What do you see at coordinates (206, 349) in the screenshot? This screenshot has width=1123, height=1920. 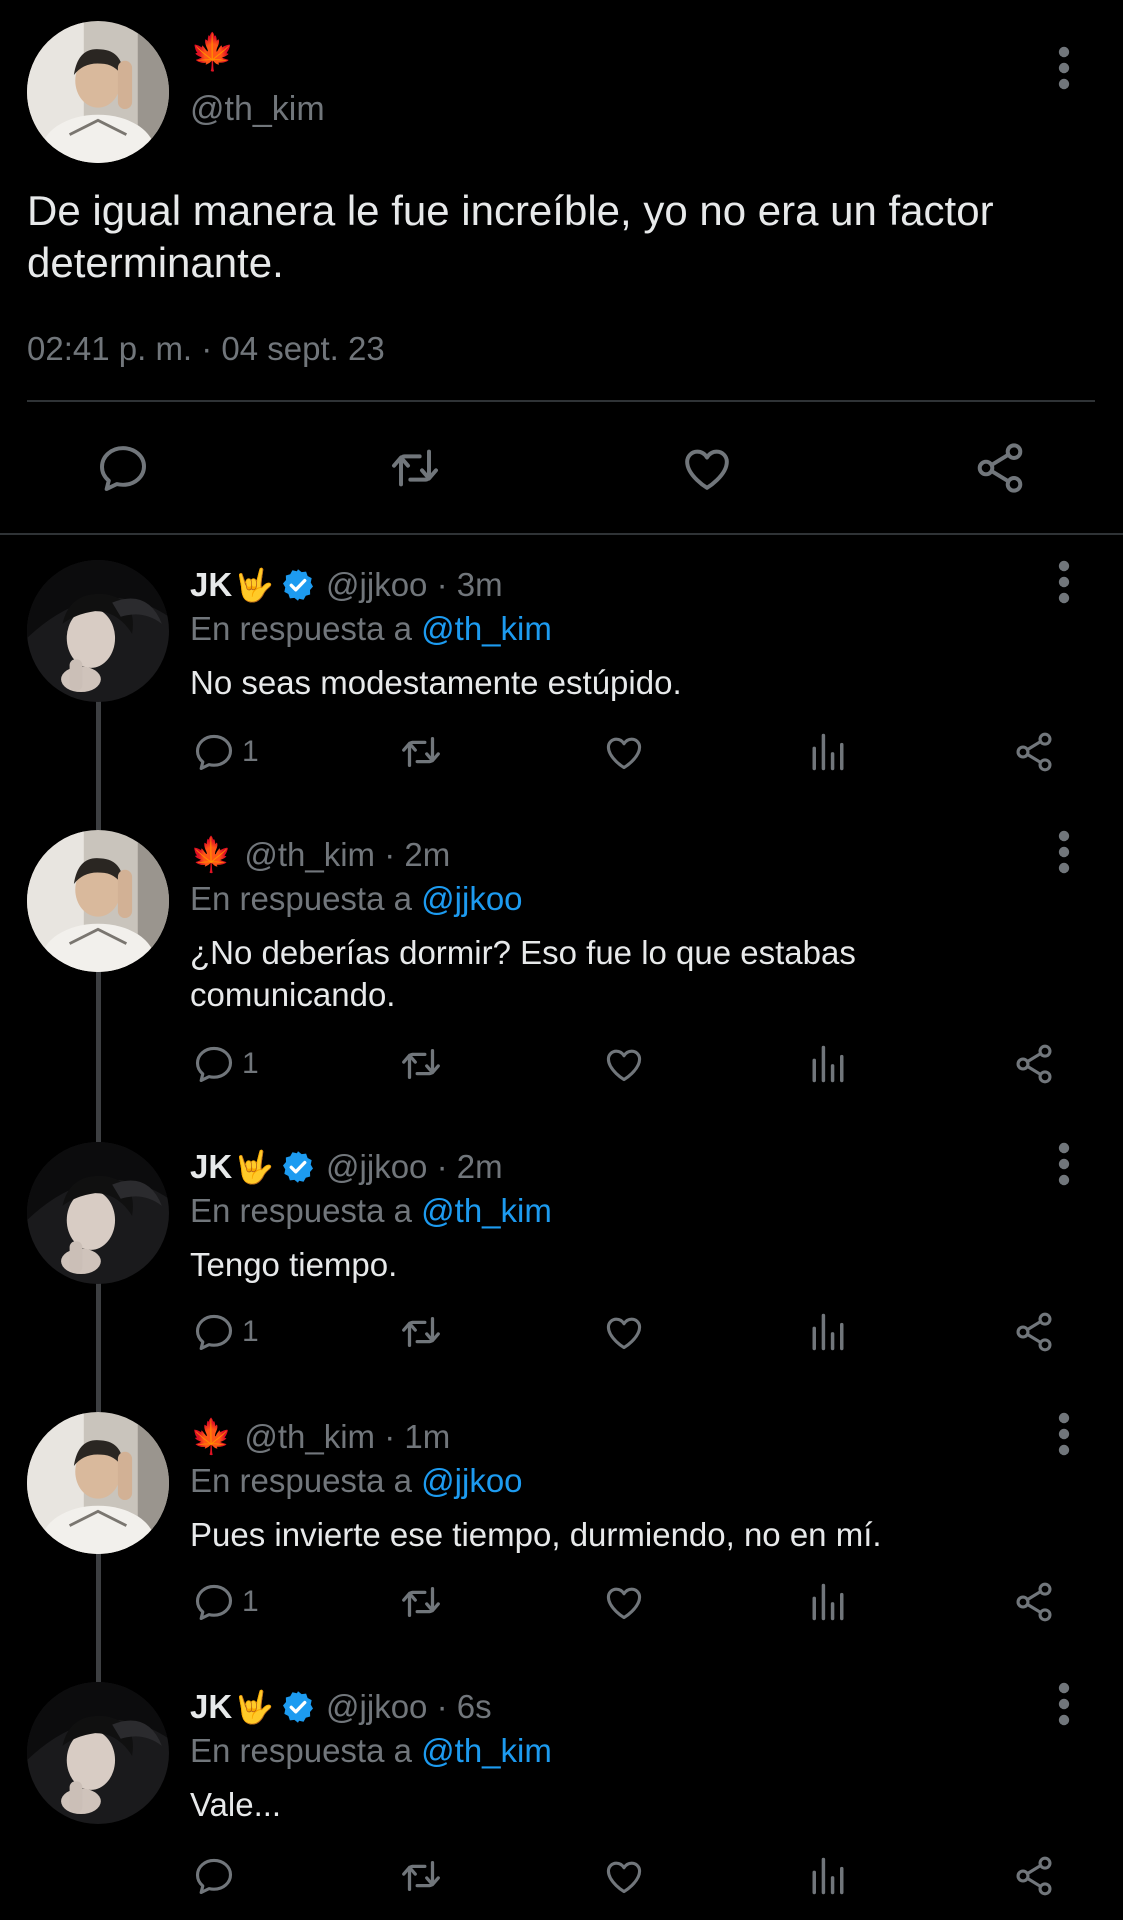 I see `tweet-timestamp: 02:41 p. m. · 04 sept. 23` at bounding box center [206, 349].